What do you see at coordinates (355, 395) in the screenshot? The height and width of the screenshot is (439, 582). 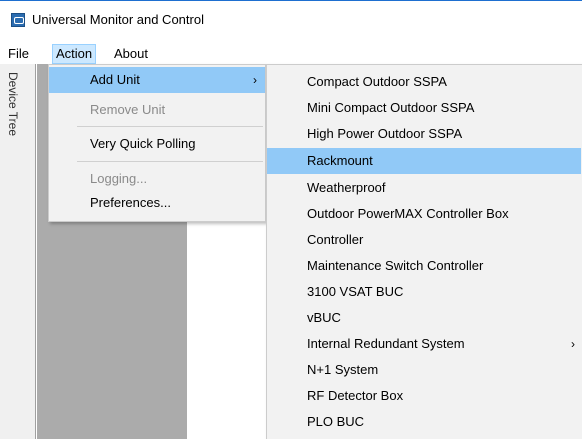 I see `menu-item-label: RF Detector Box` at bounding box center [355, 395].